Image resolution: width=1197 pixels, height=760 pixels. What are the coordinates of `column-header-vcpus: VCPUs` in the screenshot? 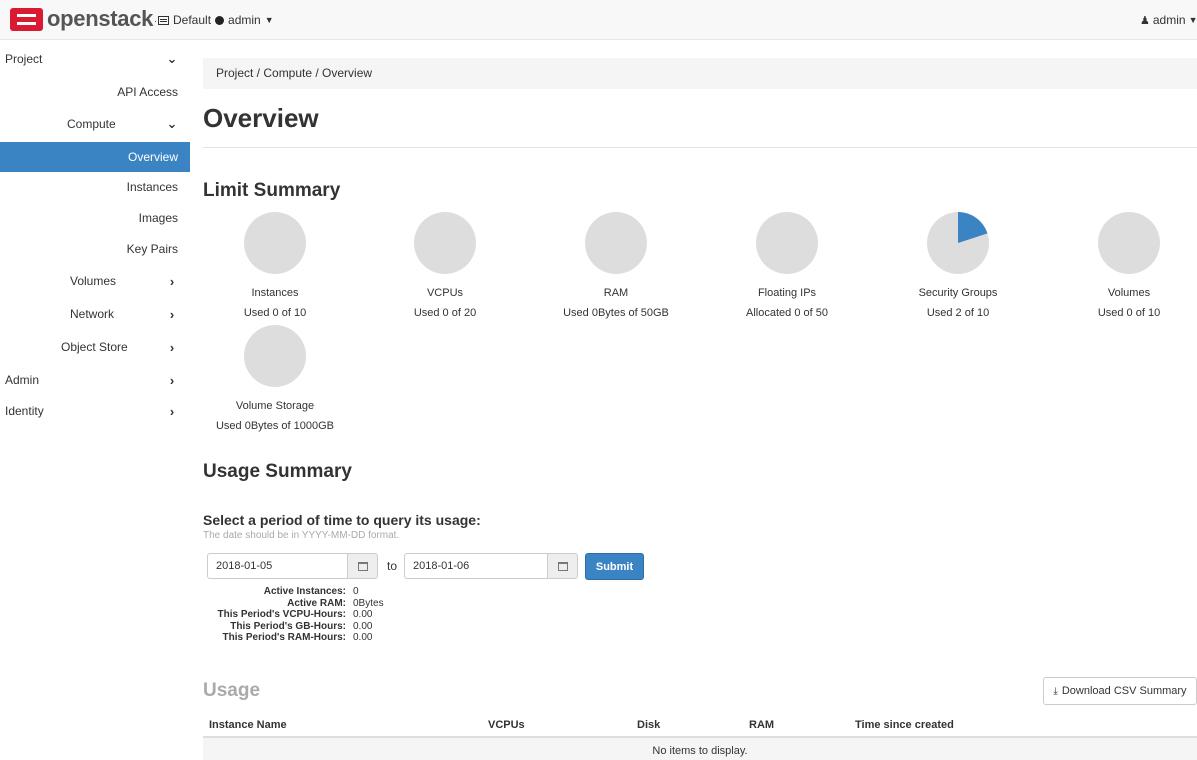 It's located at (506, 725).